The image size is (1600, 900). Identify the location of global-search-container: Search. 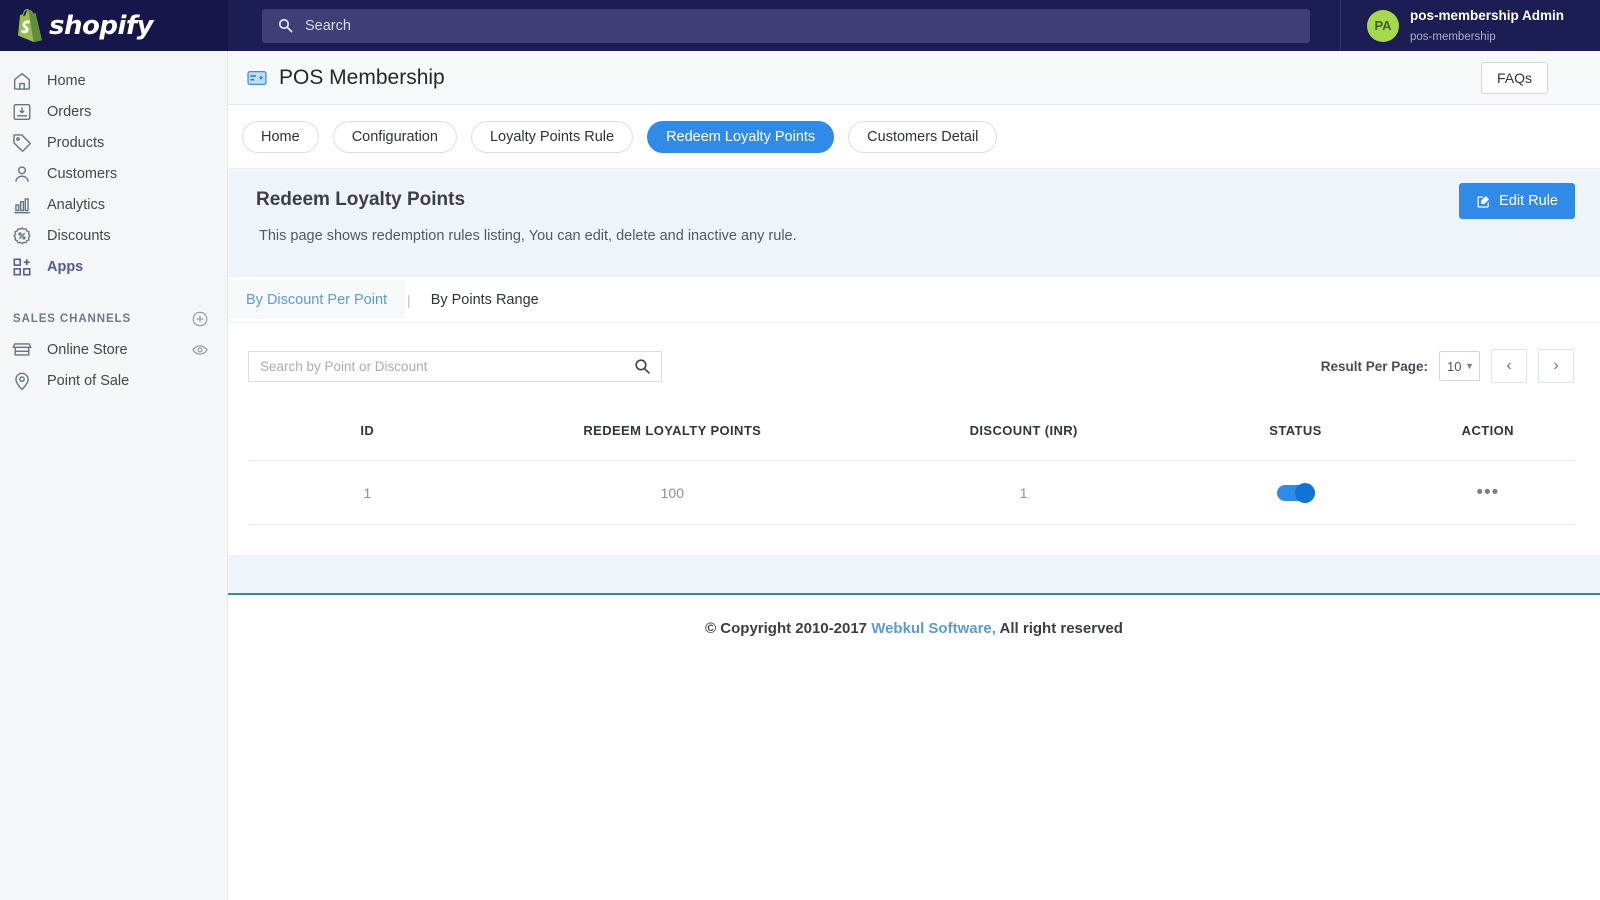
(784, 25).